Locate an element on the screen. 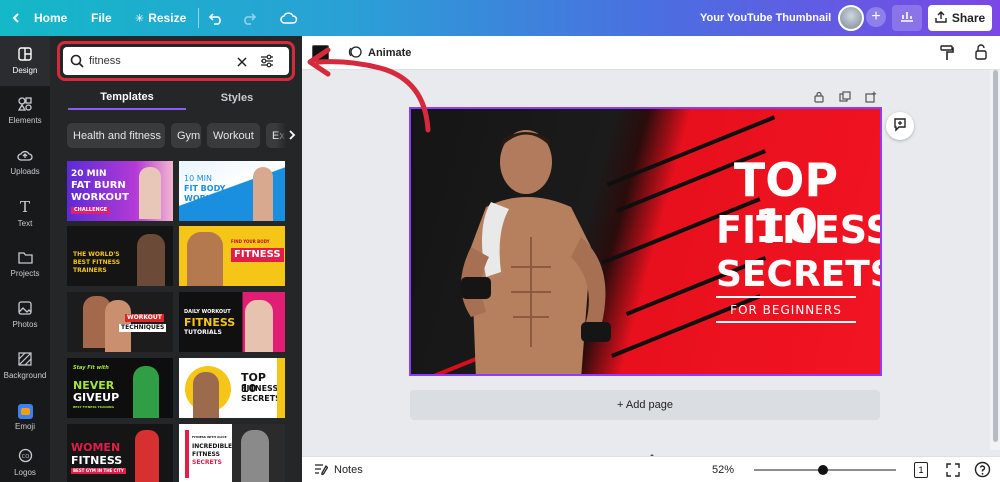 The height and width of the screenshot is (482, 1000). chip-gym: Gym is located at coordinates (186, 135).